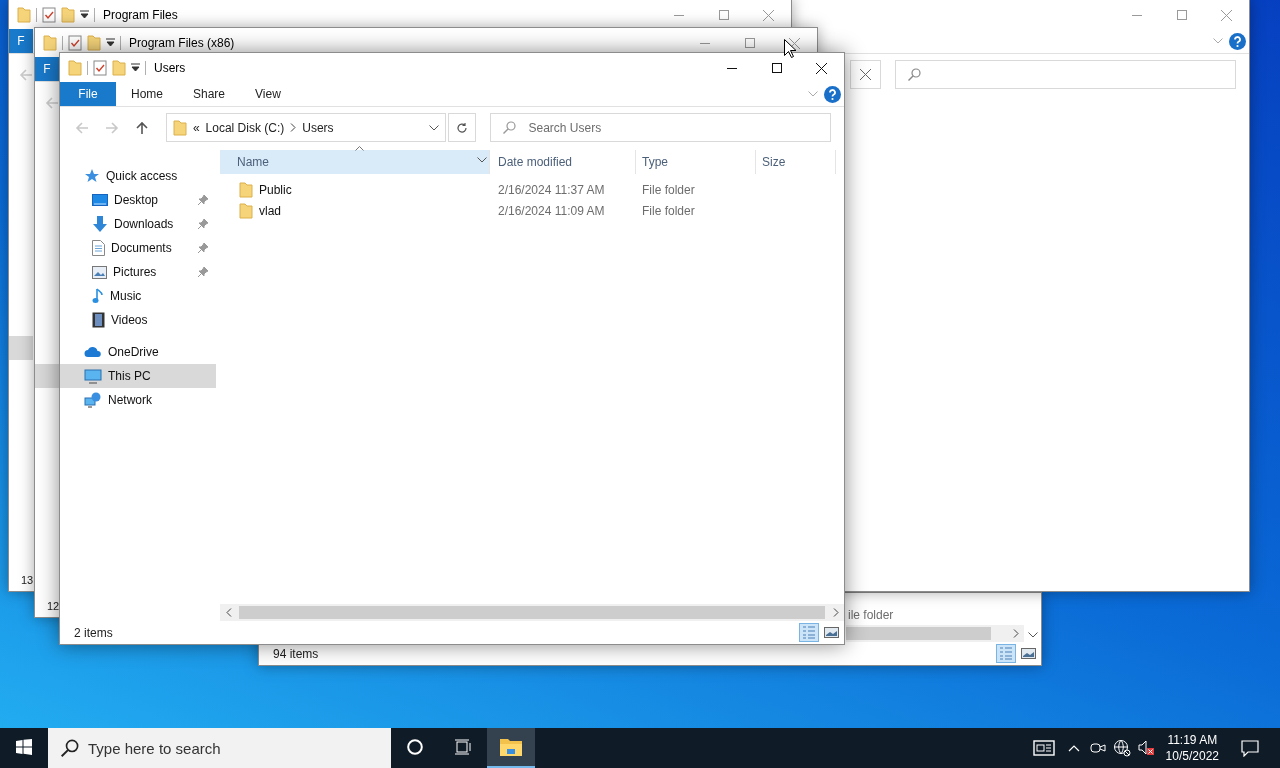  Describe the element at coordinates (138, 224) in the screenshot. I see `nav-item: Downloads` at that location.